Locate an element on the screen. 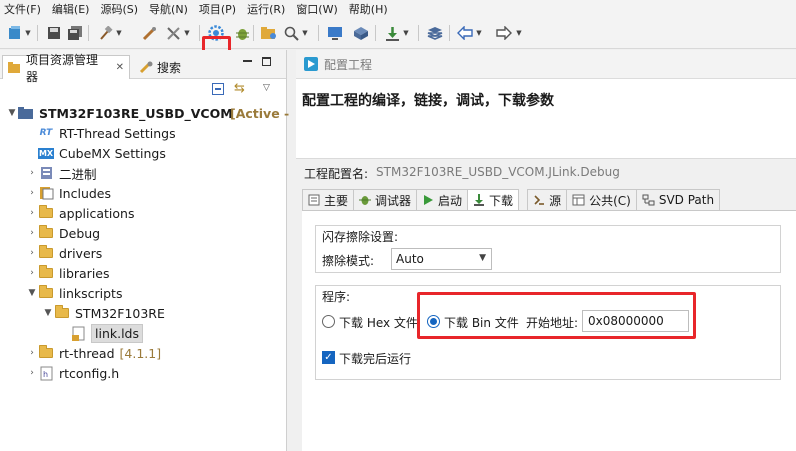  menu-window: 窗口(W) is located at coordinates (316, 9).